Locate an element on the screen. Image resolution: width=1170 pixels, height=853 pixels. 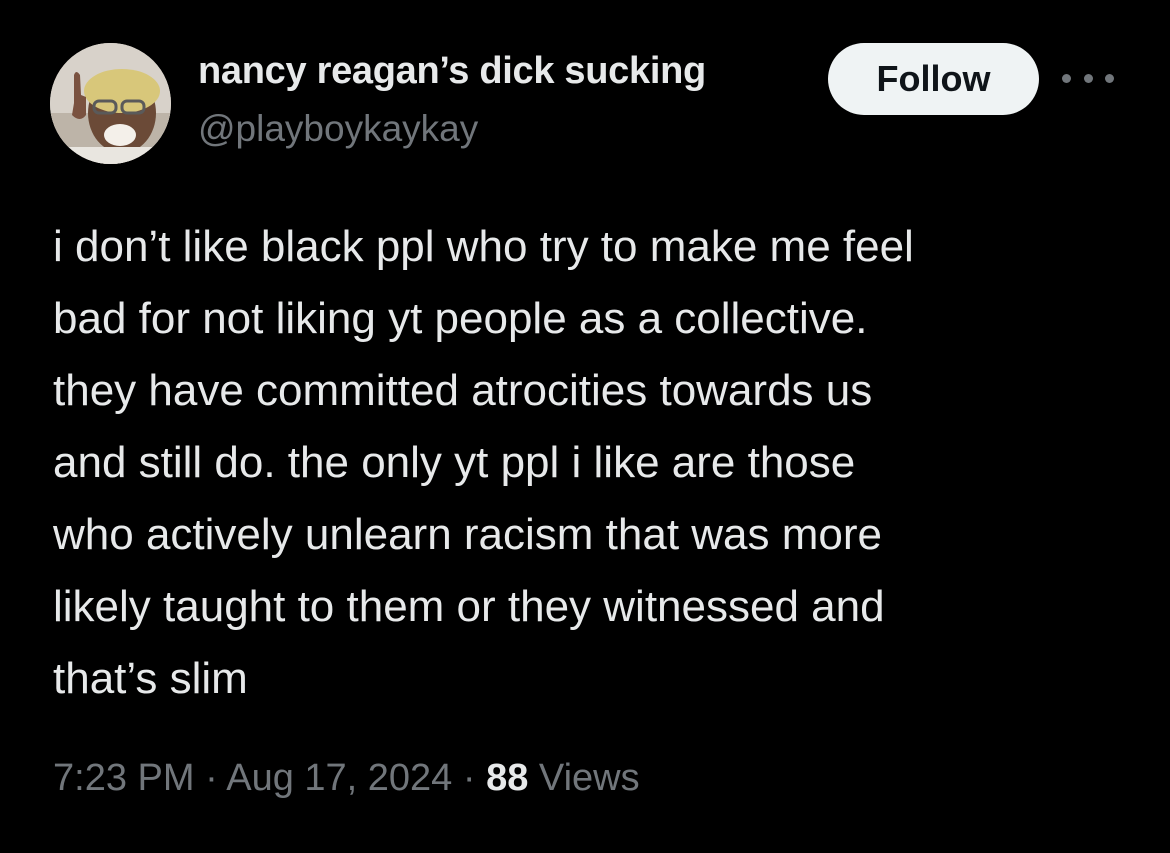
views-label: Views is located at coordinates (584, 778).